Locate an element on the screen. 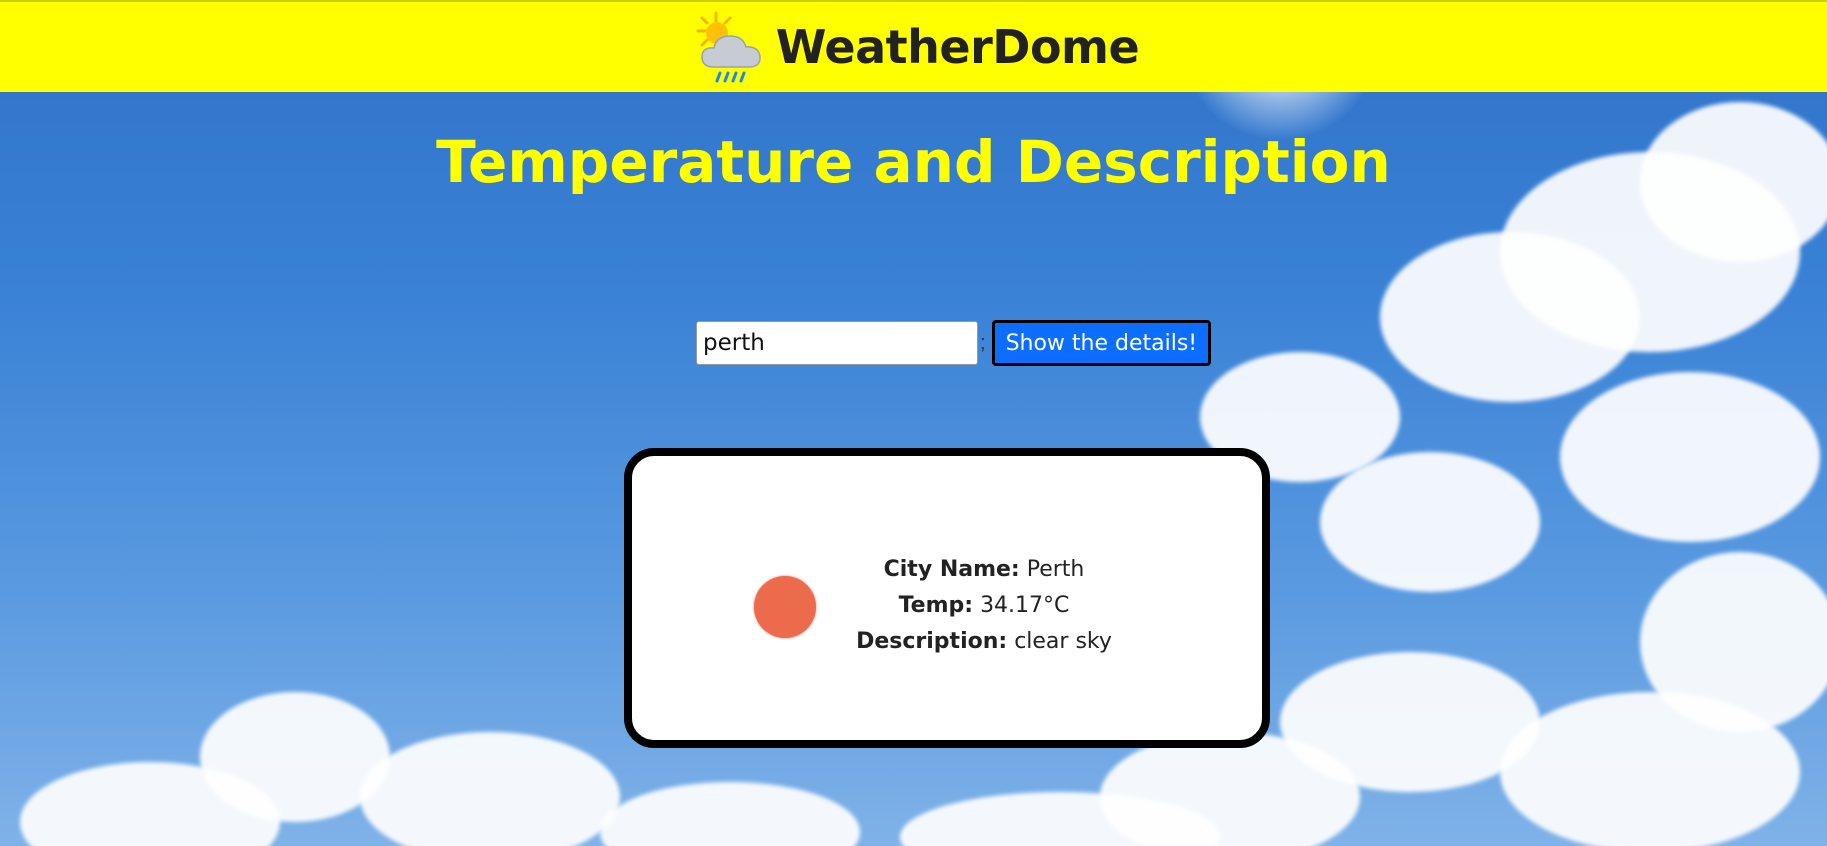 This screenshot has height=846, width=1827. description-label: Description: is located at coordinates (932, 641).